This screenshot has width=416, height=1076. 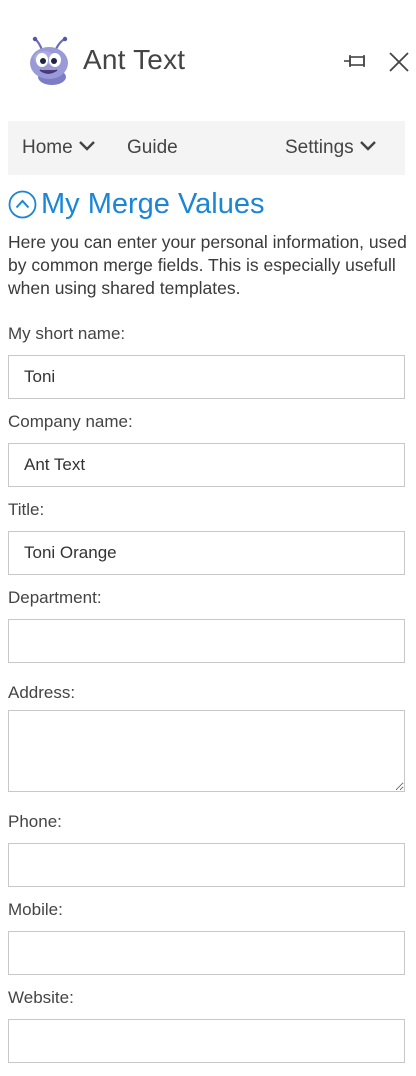 I want to click on pin-icon, so click(x=355, y=61).